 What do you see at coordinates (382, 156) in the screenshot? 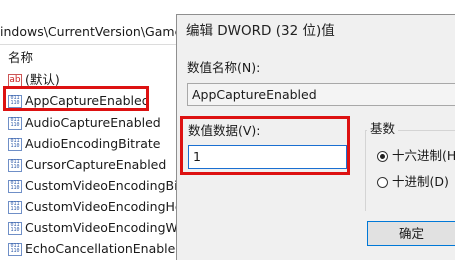
I see `radio-selected-icon` at bounding box center [382, 156].